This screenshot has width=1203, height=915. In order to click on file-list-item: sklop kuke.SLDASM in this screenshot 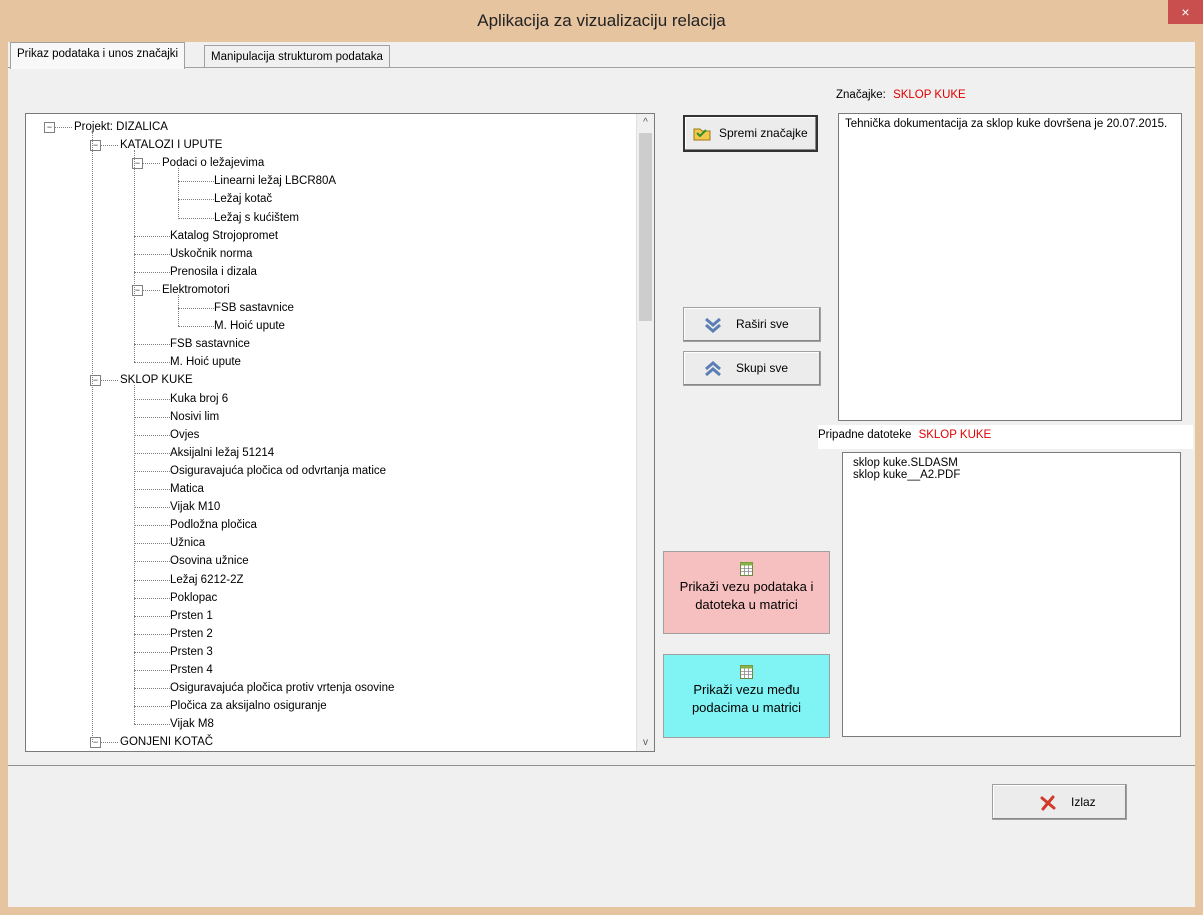, I will do `click(1011, 463)`.